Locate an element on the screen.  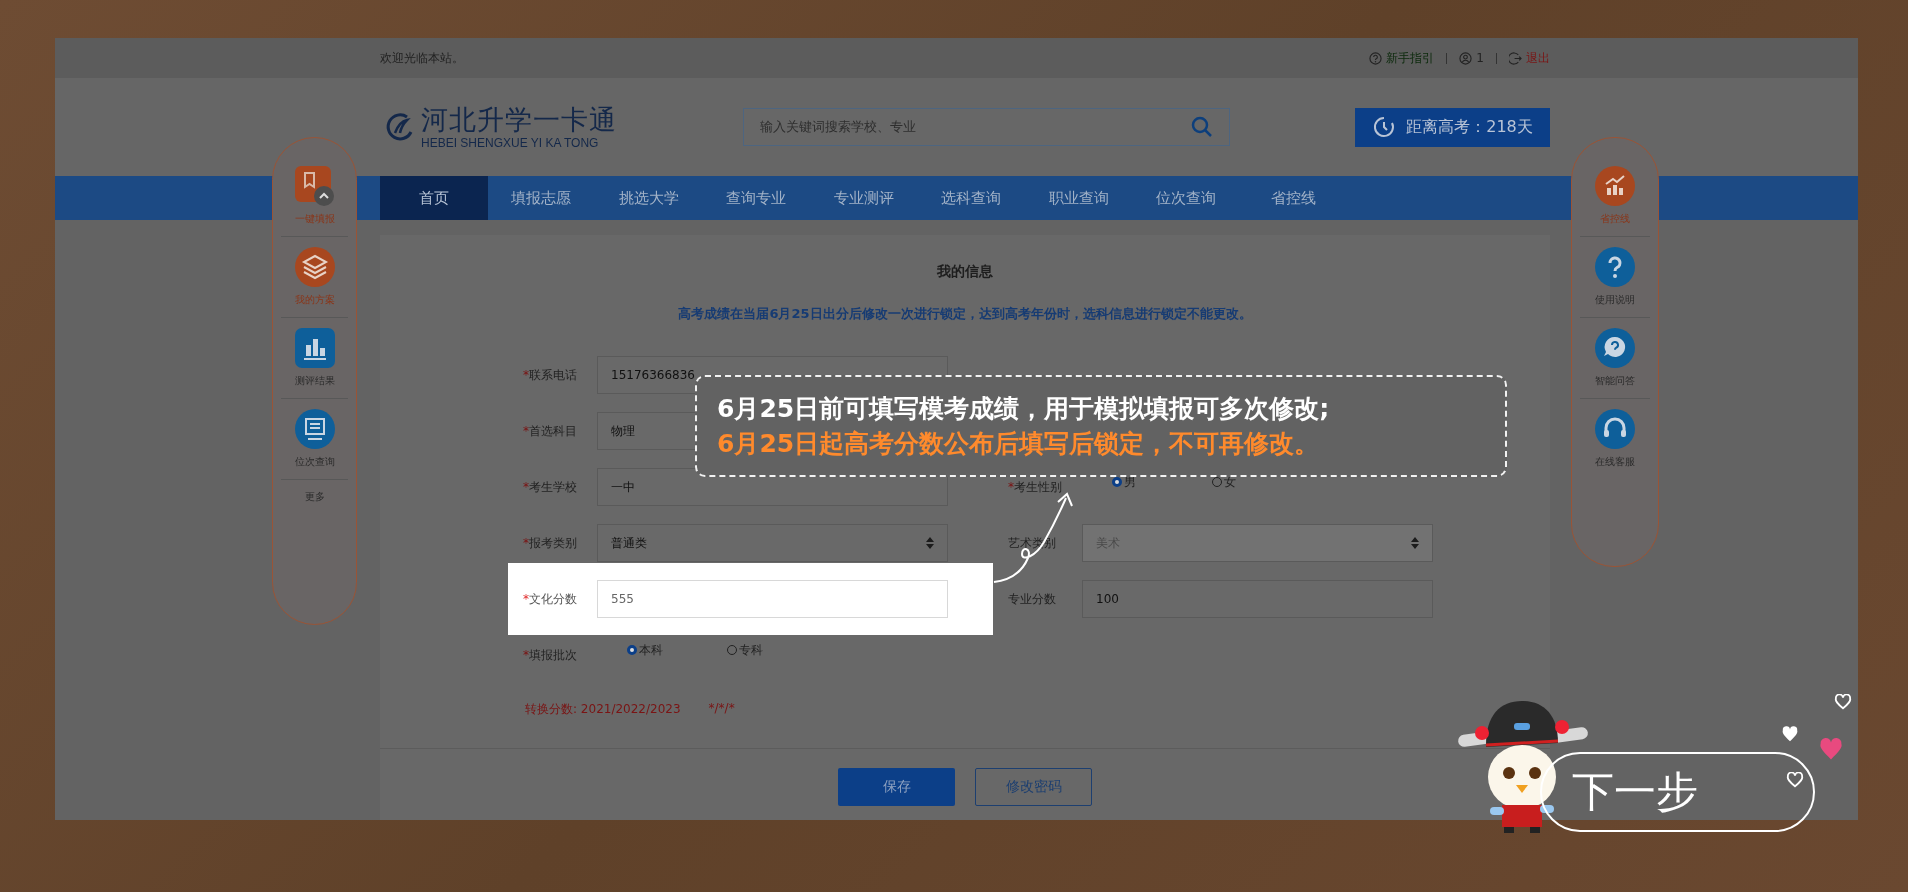
countdown-badge: 距离高考：218天 is located at coordinates (1452, 127).